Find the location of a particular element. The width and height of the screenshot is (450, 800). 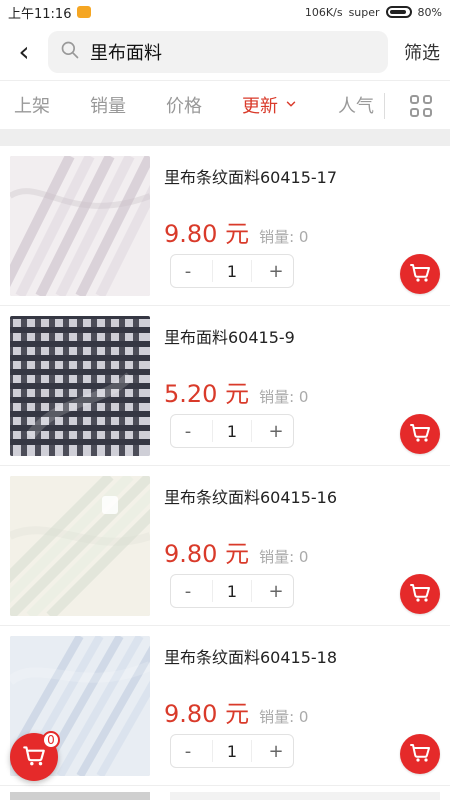

network-speed: 106K/s is located at coordinates (323, 12).